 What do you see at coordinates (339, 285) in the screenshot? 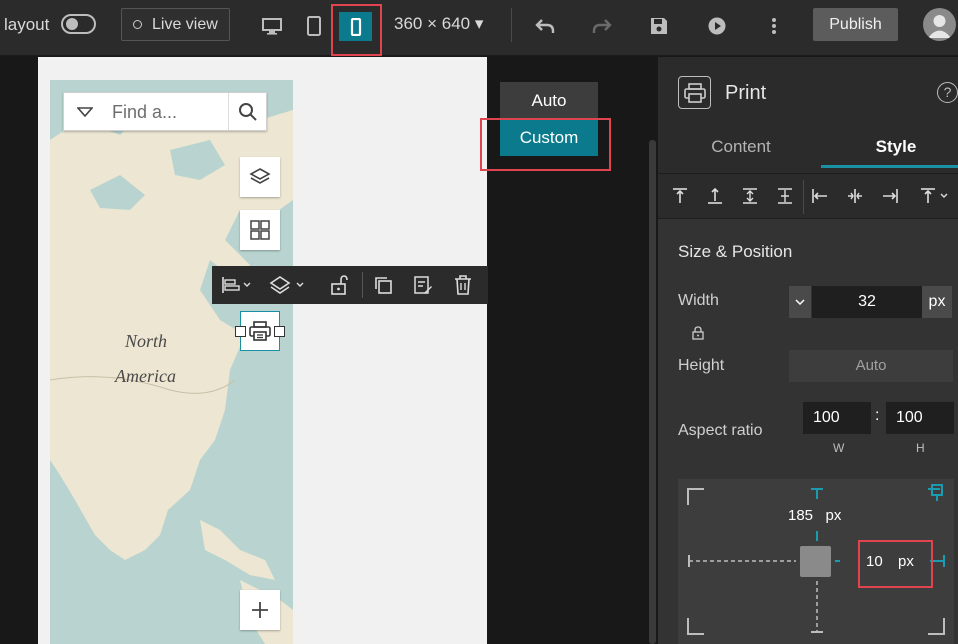
I see `lock-button` at bounding box center [339, 285].